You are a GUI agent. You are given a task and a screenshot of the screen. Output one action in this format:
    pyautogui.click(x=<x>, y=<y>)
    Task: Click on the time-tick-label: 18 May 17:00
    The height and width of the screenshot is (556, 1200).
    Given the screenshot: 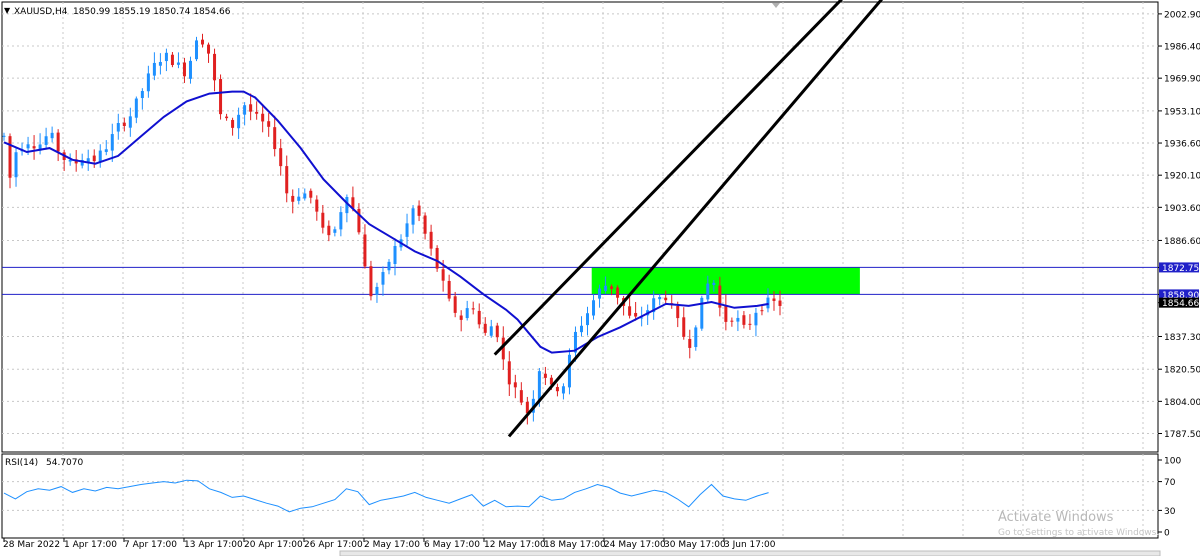 What is the action you would take?
    pyautogui.click(x=575, y=545)
    